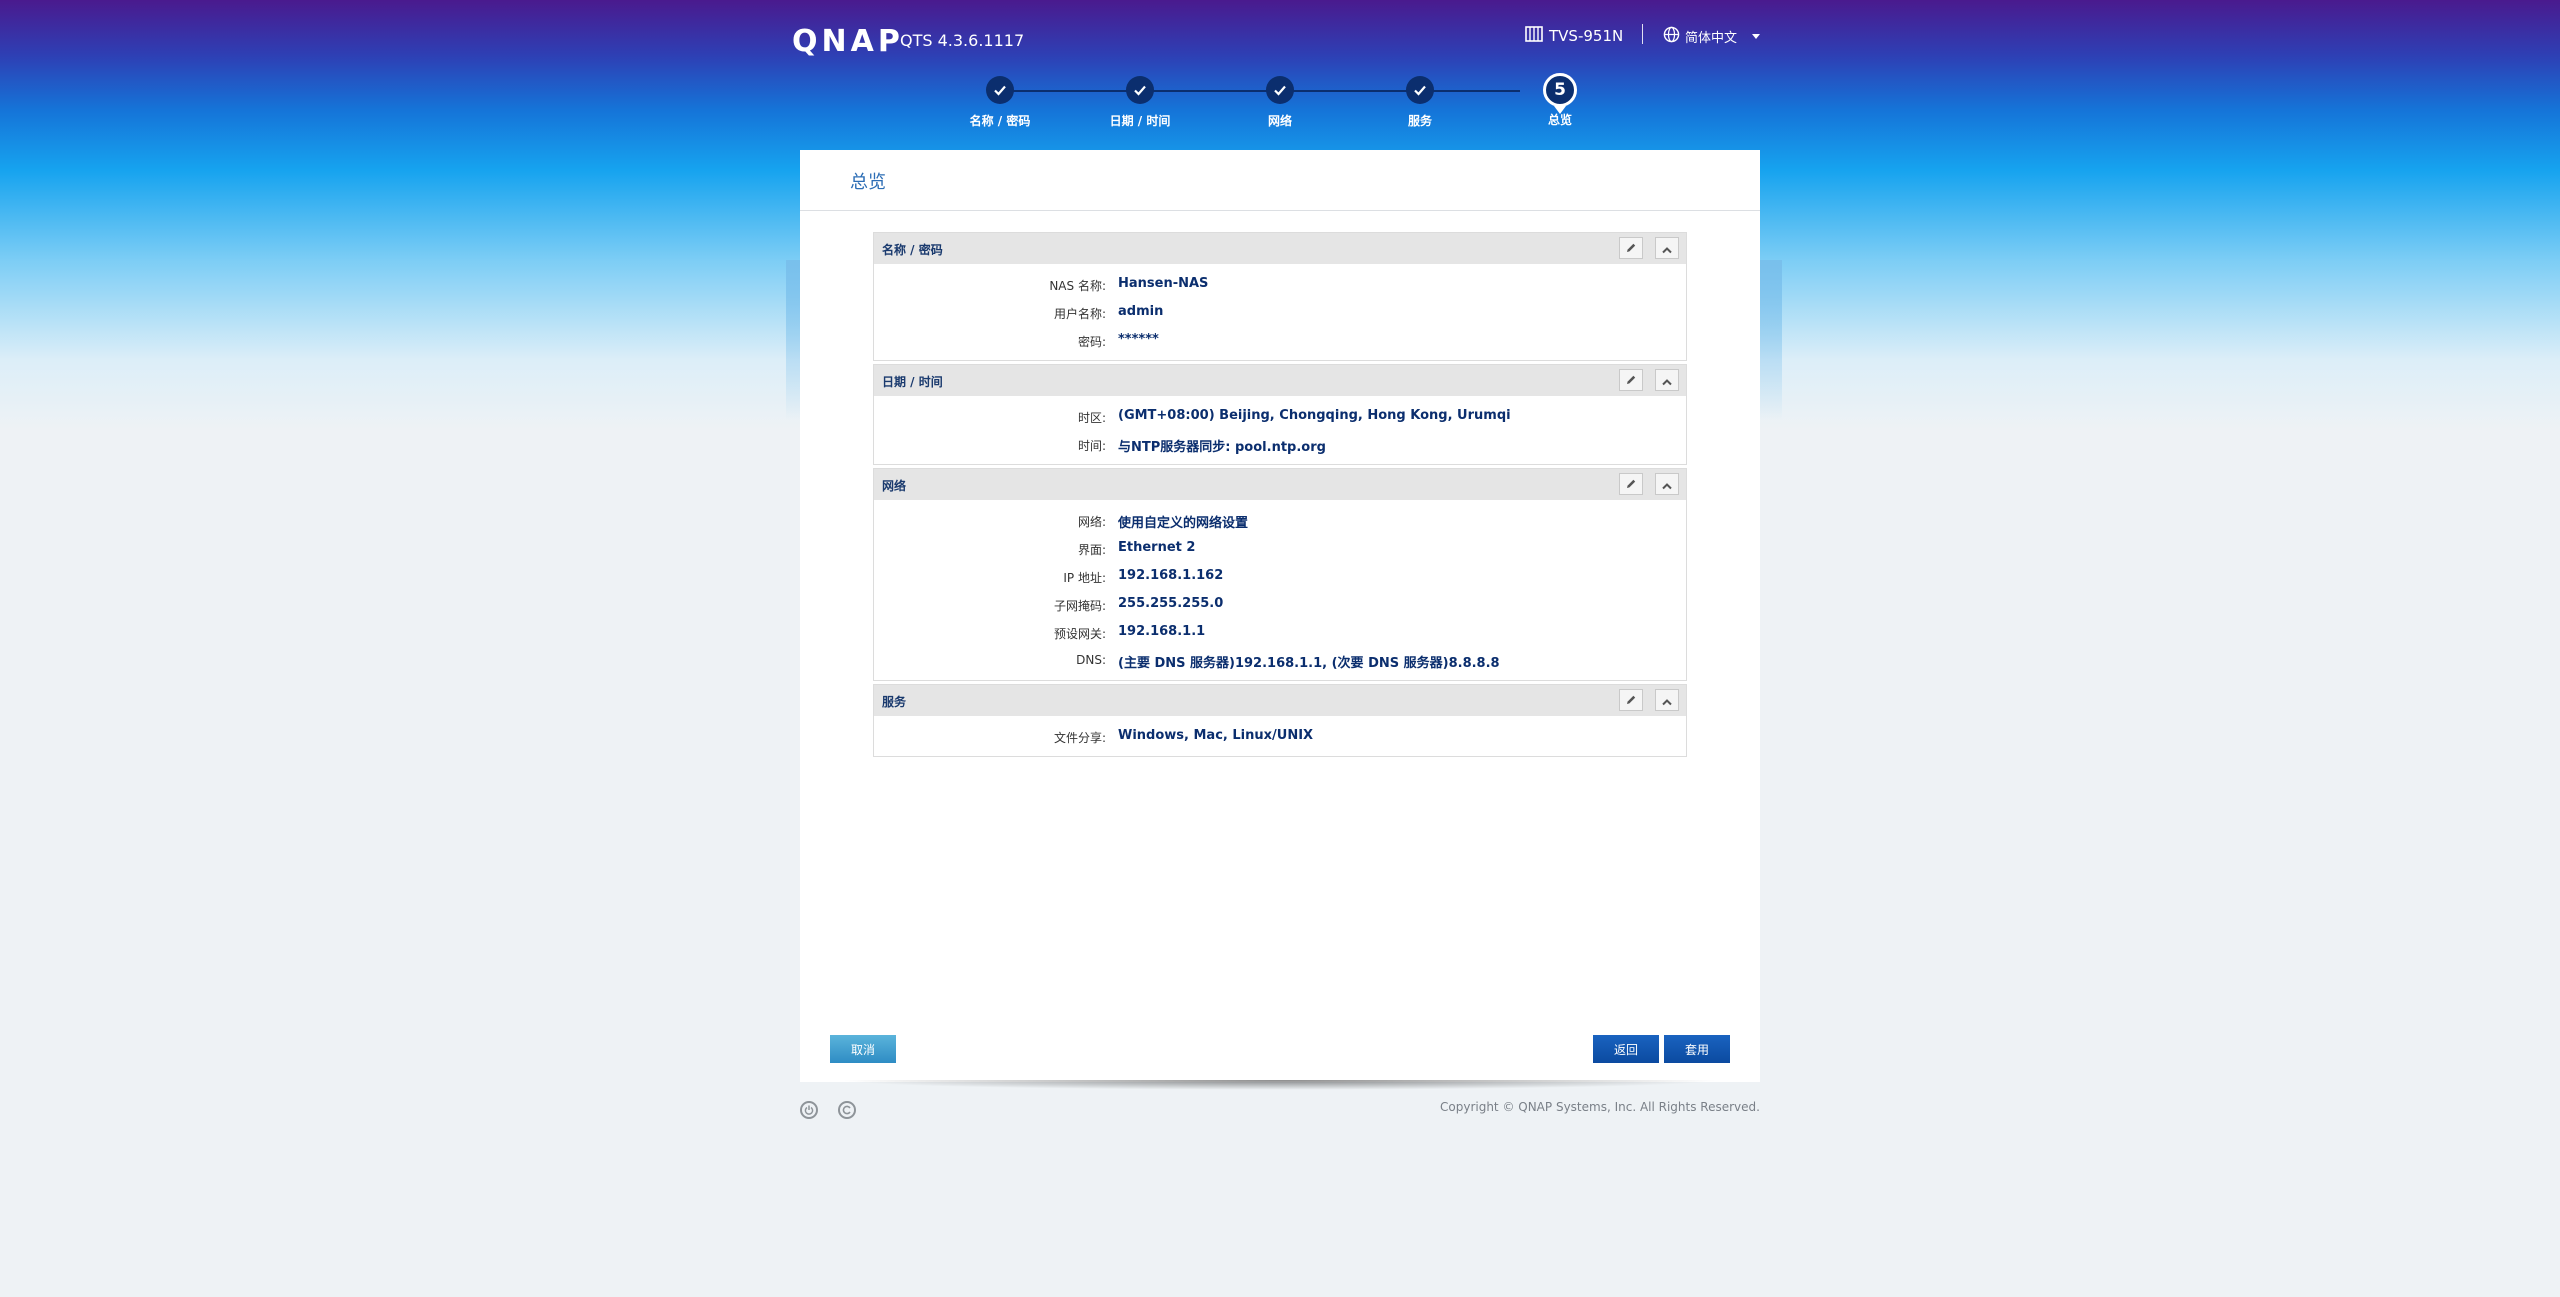  What do you see at coordinates (1138, 339) in the screenshot?
I see `row-value: ******` at bounding box center [1138, 339].